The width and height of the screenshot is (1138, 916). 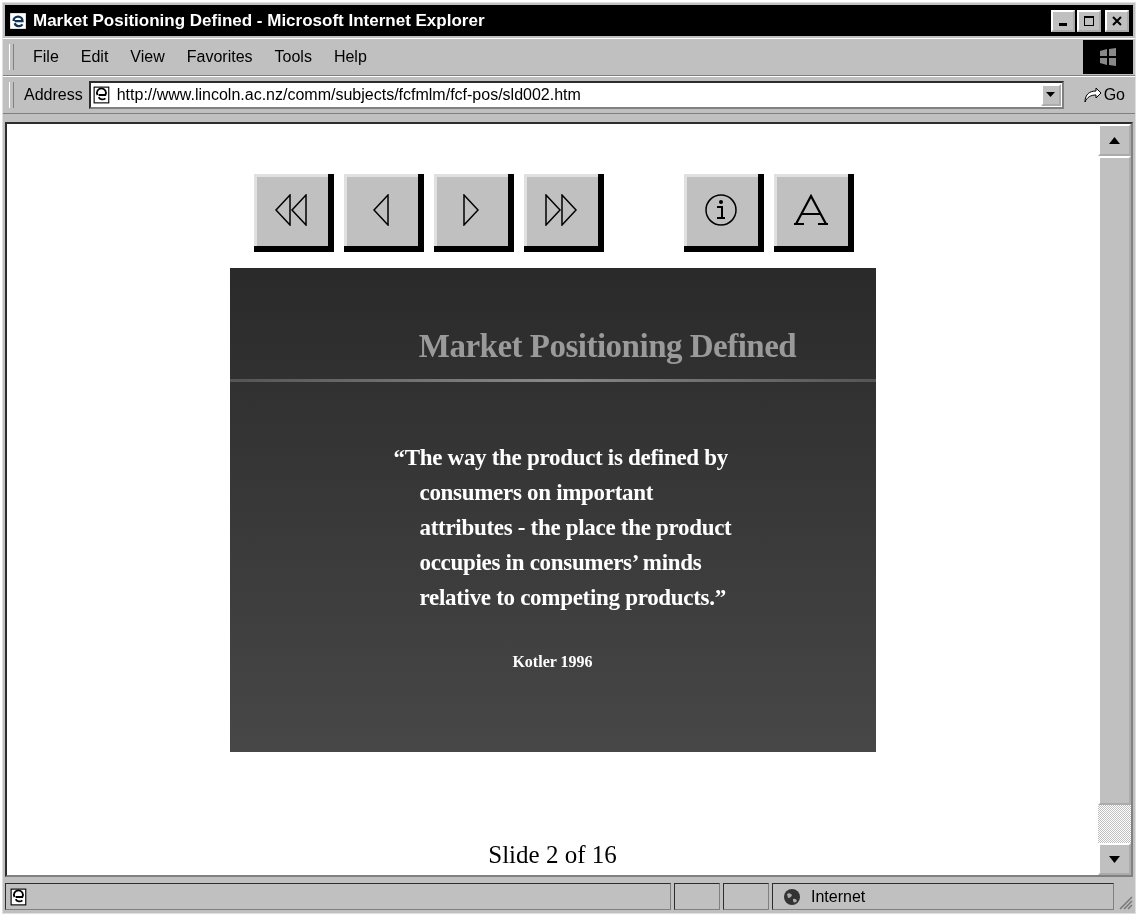 What do you see at coordinates (552, 662) in the screenshot?
I see `quote-source: Kotler 1996` at bounding box center [552, 662].